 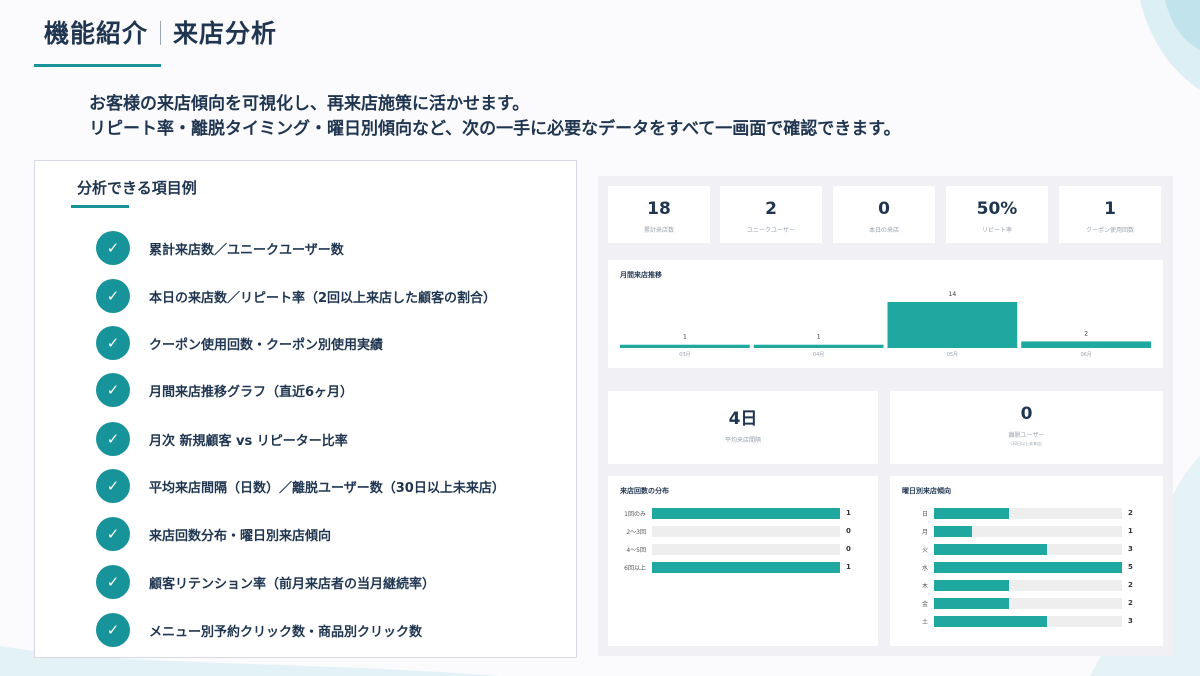 I want to click on bar-row: 2〜3回 0, so click(x=733, y=531).